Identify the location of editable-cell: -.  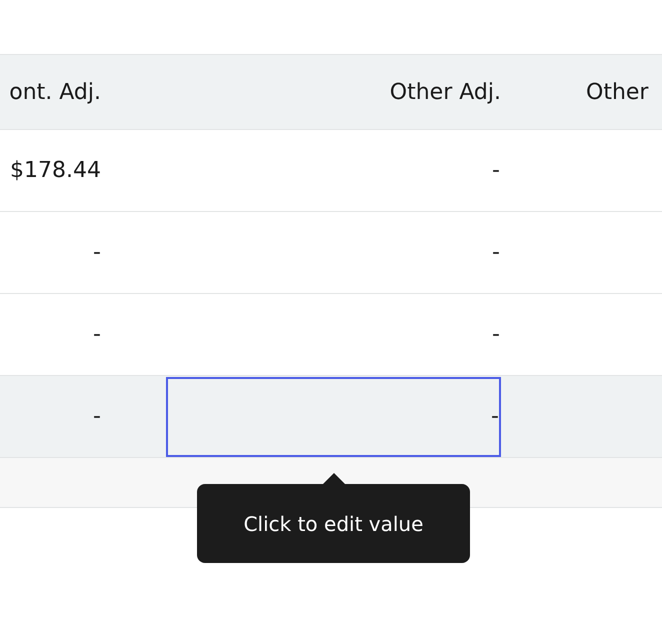
(333, 416).